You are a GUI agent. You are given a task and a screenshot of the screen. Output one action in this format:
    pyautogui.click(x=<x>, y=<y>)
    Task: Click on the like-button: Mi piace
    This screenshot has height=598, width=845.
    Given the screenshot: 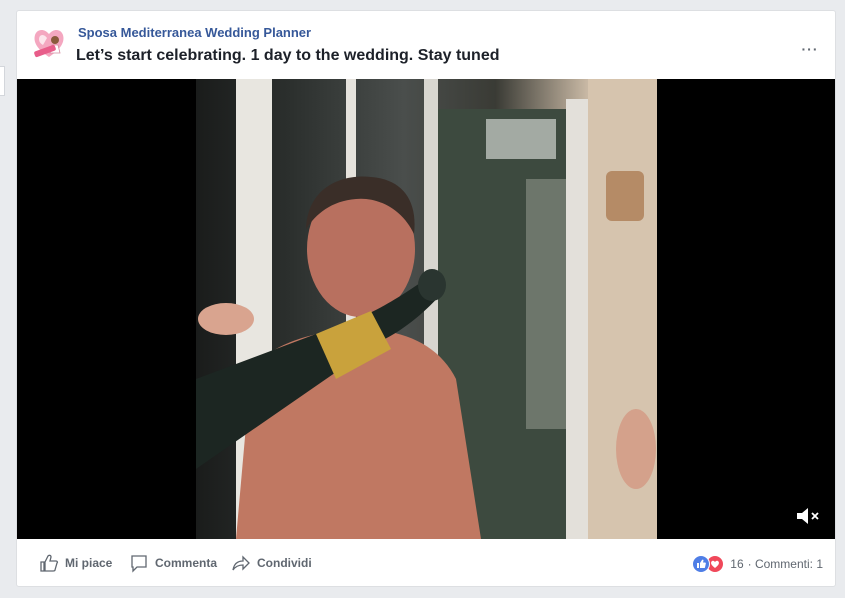 What is the action you would take?
    pyautogui.click(x=75, y=563)
    